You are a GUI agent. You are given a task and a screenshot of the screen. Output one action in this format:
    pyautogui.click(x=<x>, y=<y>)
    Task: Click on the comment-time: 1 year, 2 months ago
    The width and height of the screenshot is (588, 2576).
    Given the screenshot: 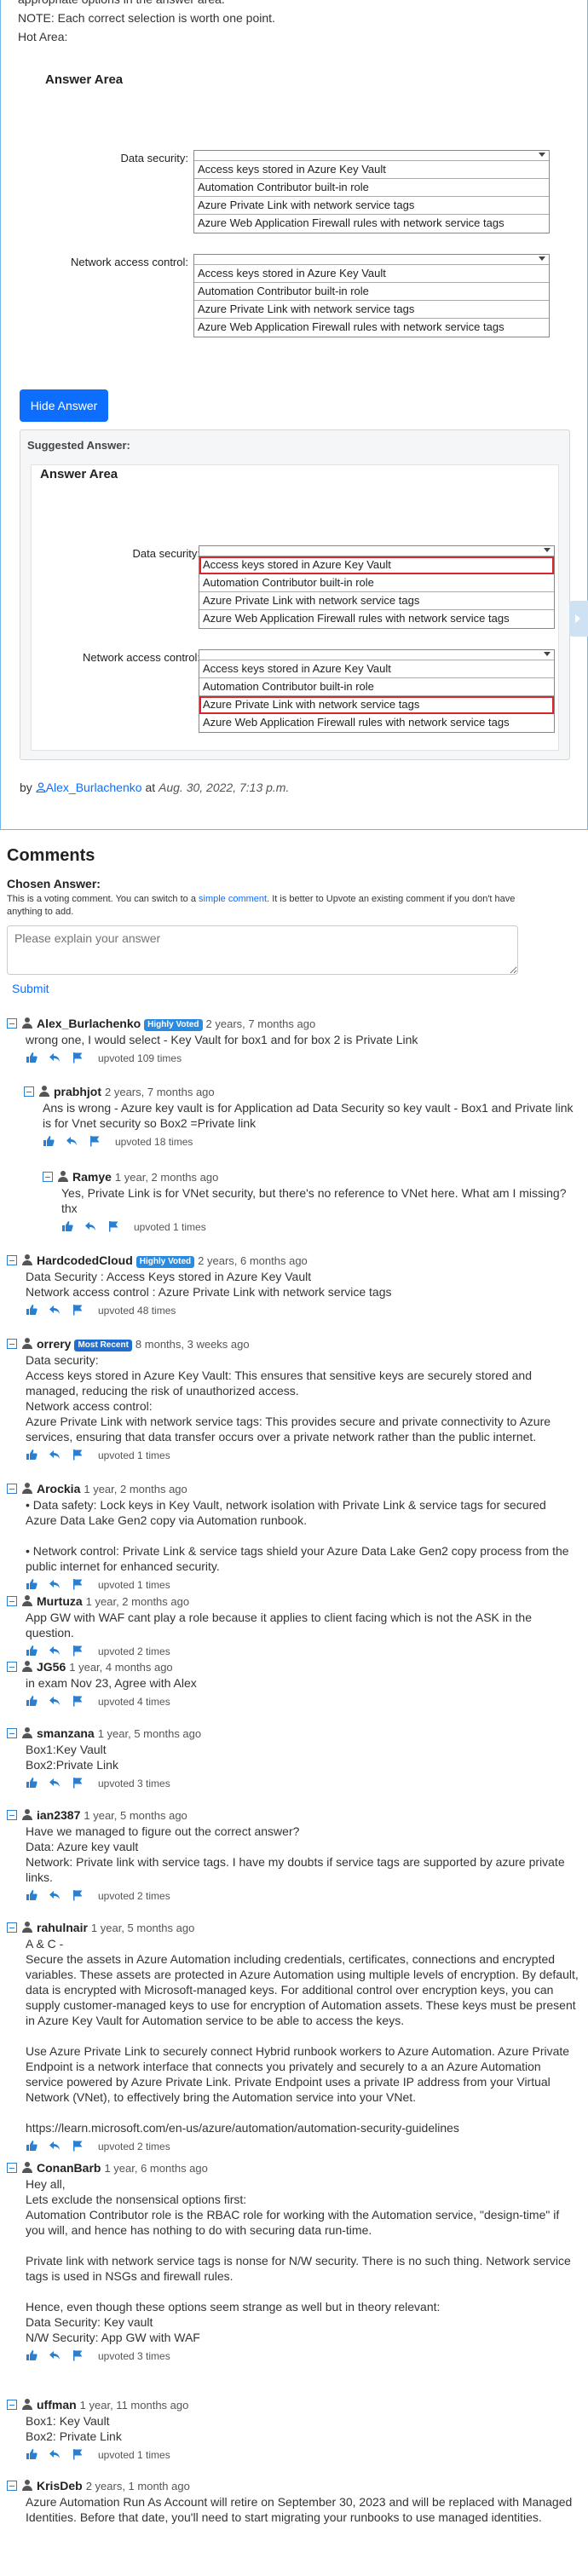 What is the action you would take?
    pyautogui.click(x=135, y=1489)
    